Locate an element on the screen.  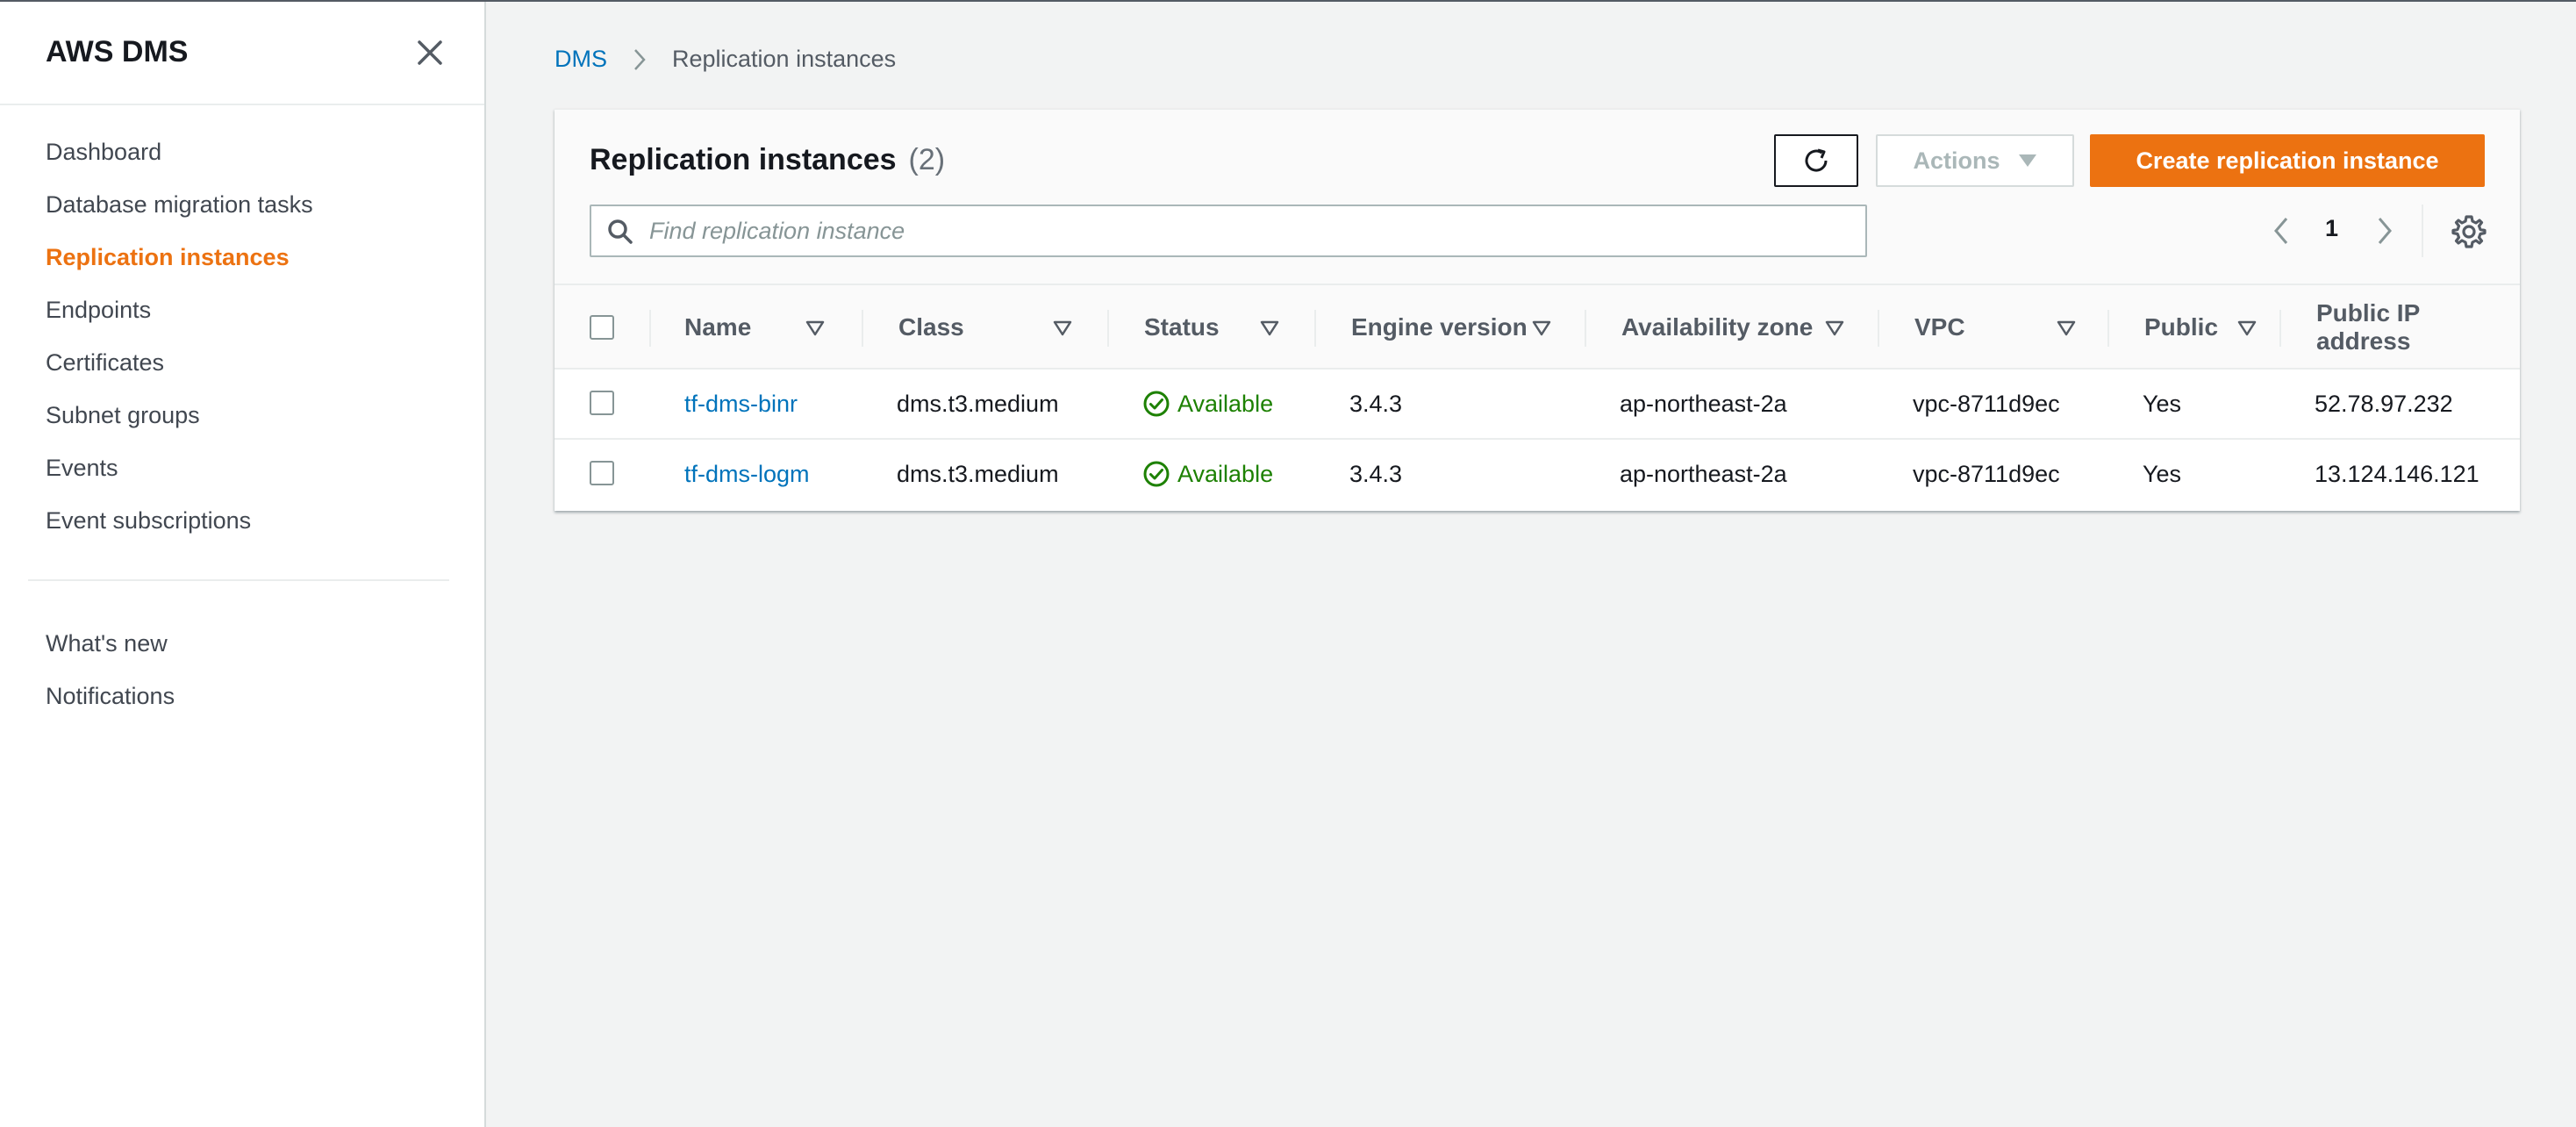
search-icon is located at coordinates (620, 231).